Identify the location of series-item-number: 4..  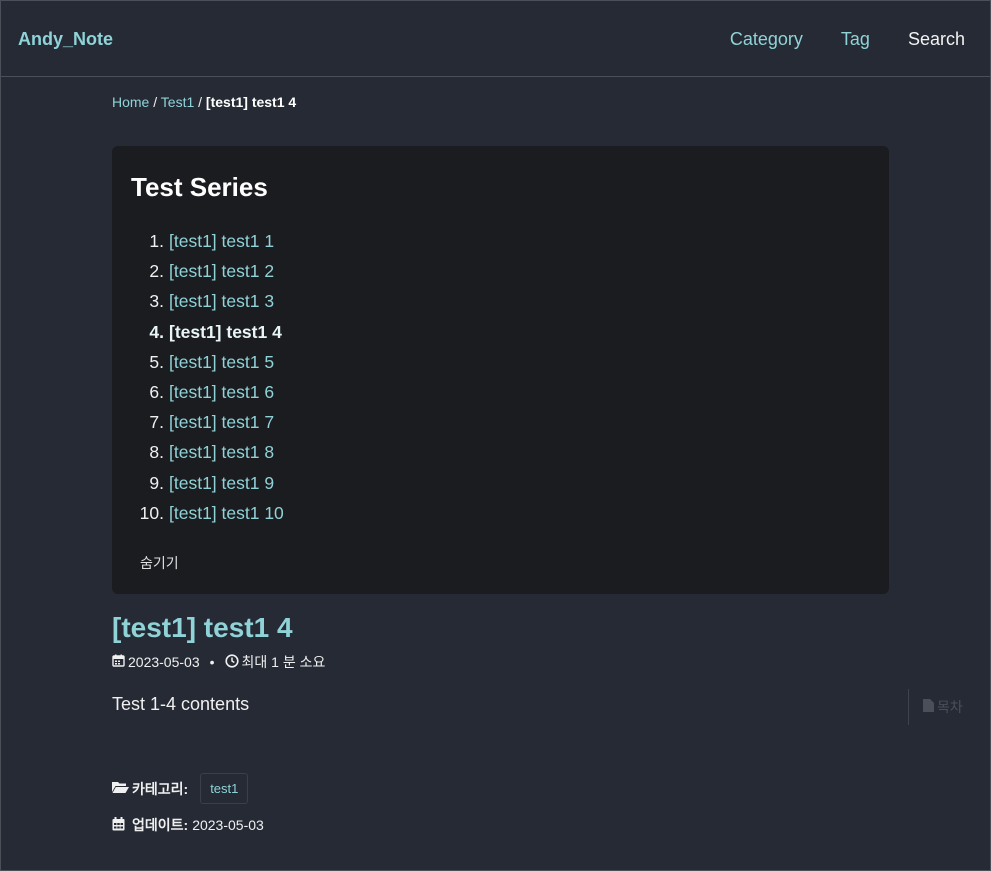
(156, 331).